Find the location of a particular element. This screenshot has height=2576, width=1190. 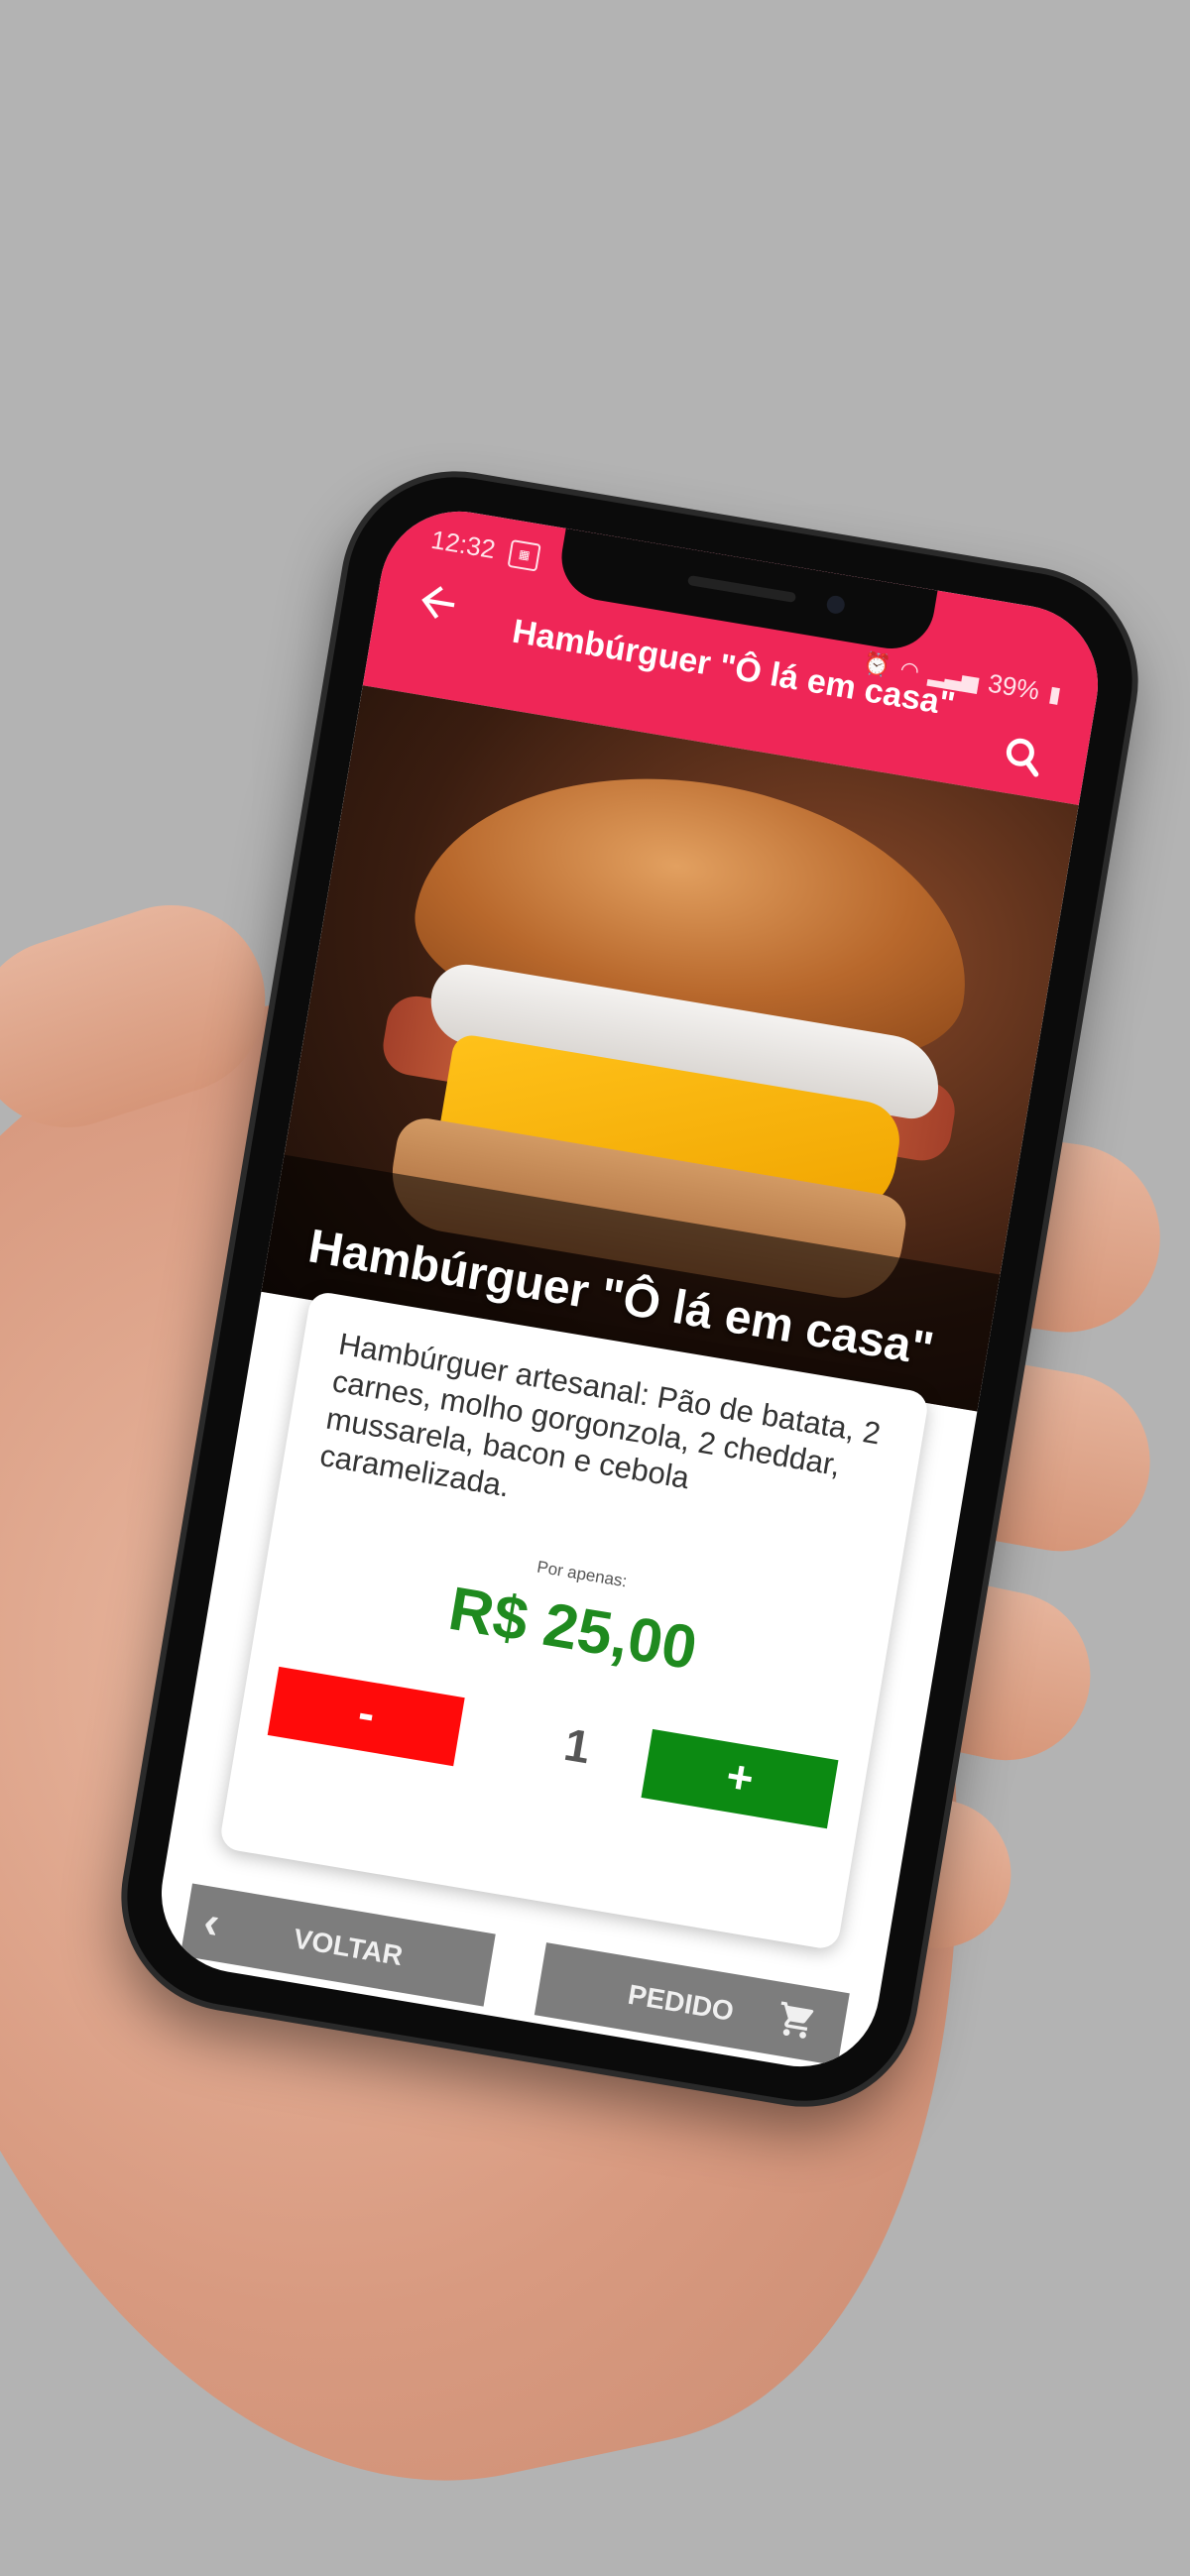

search-icon is located at coordinates (1024, 757).